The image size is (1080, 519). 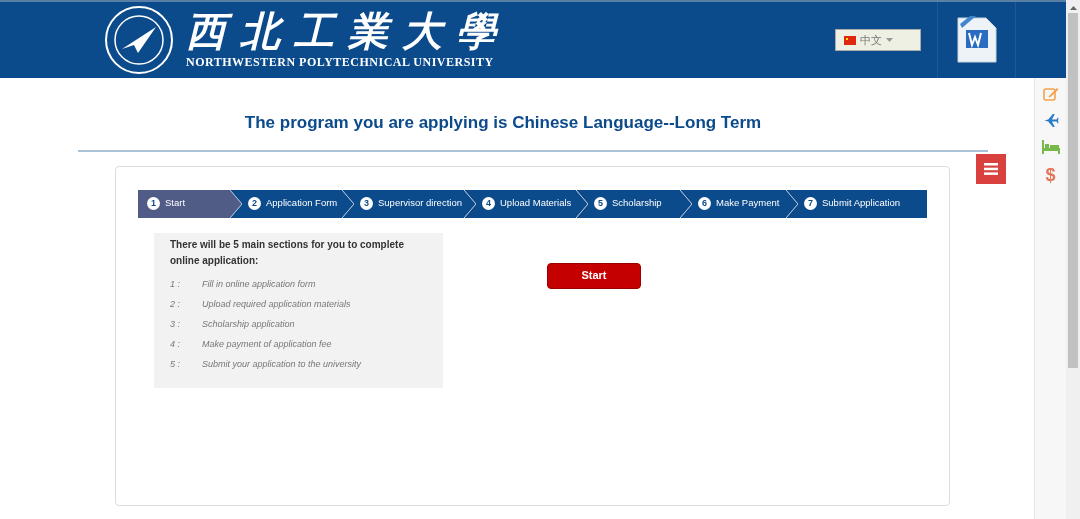 I want to click on scrollbar-thumb, so click(x=1073, y=190).